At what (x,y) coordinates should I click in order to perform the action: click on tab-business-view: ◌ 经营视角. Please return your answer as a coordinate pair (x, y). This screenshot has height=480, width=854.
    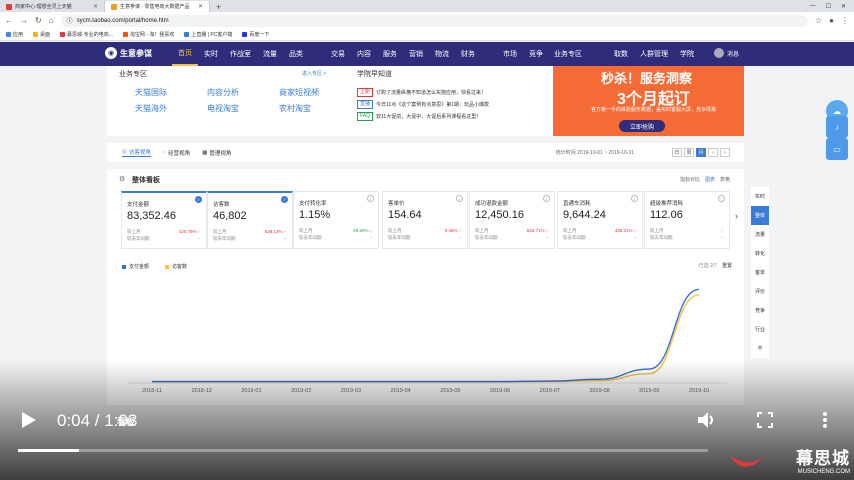
    Looking at the image, I should click on (176, 153).